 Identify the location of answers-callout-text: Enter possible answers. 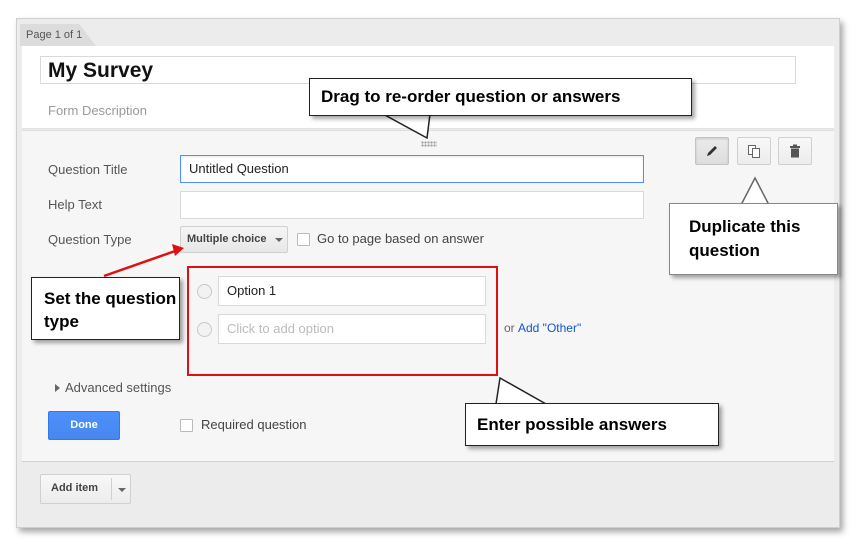
(572, 424).